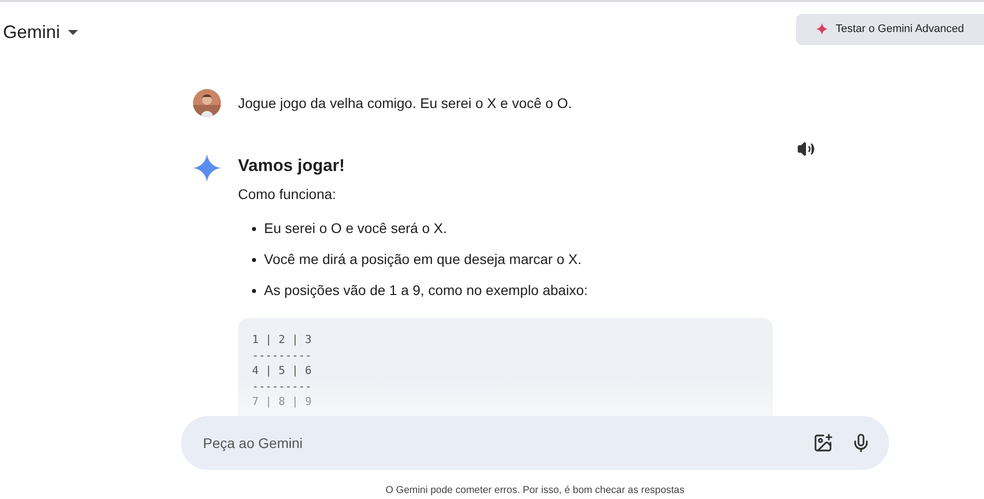  Describe the element at coordinates (534, 490) in the screenshot. I see `disclaimer-text: O Gemini pode cometer erros. Por isso, é bom checar as respostas` at that location.